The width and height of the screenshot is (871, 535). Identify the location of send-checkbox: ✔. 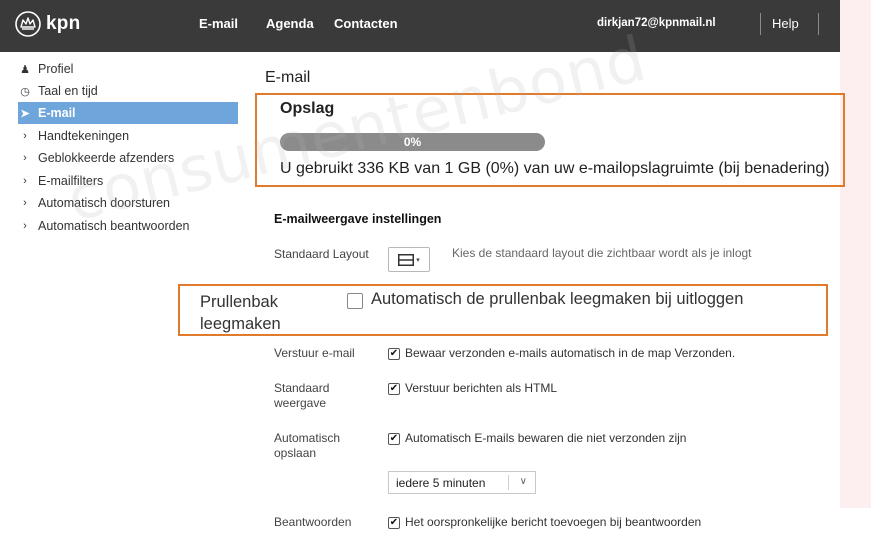
(394, 354).